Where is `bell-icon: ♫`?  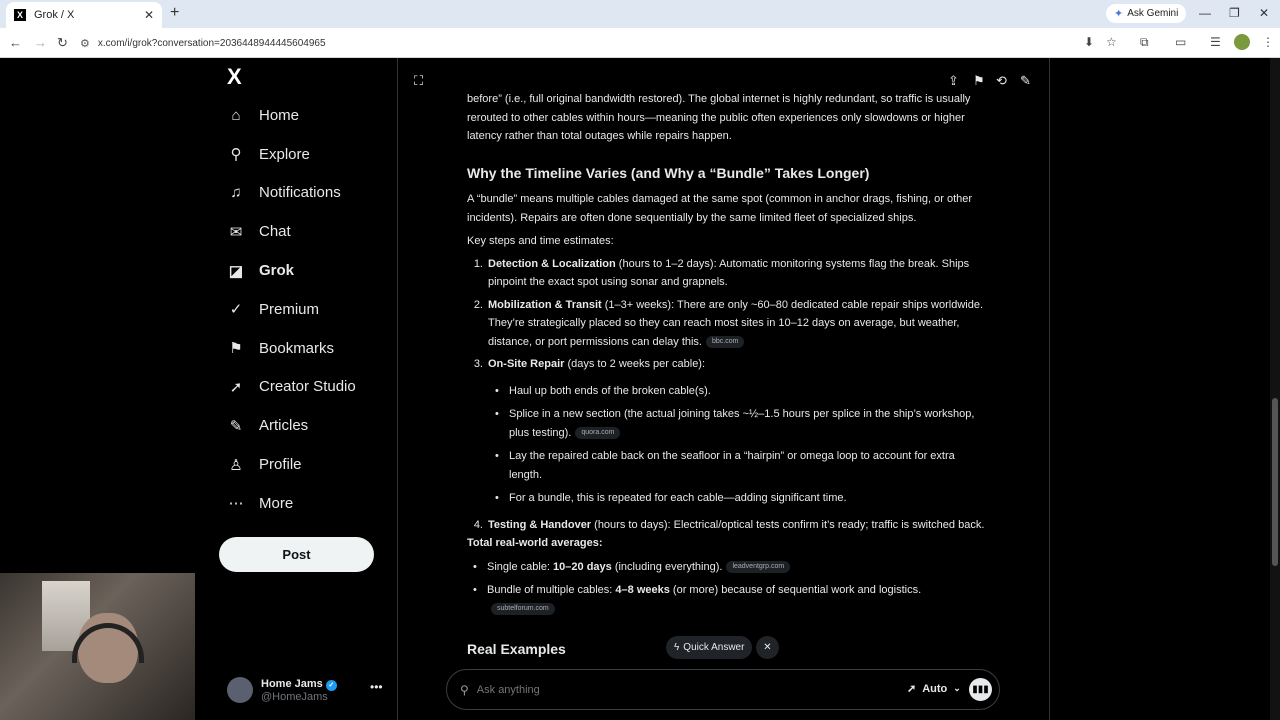 bell-icon: ♫ is located at coordinates (236, 193).